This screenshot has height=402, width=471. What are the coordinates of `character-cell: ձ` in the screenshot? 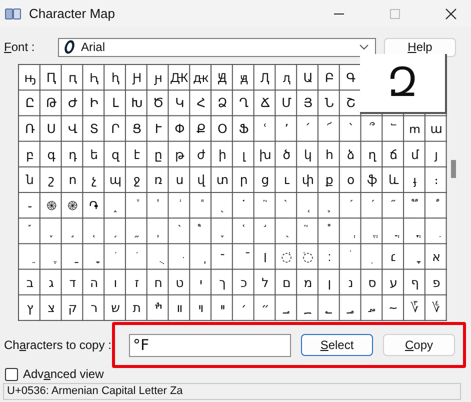 It's located at (350, 155).